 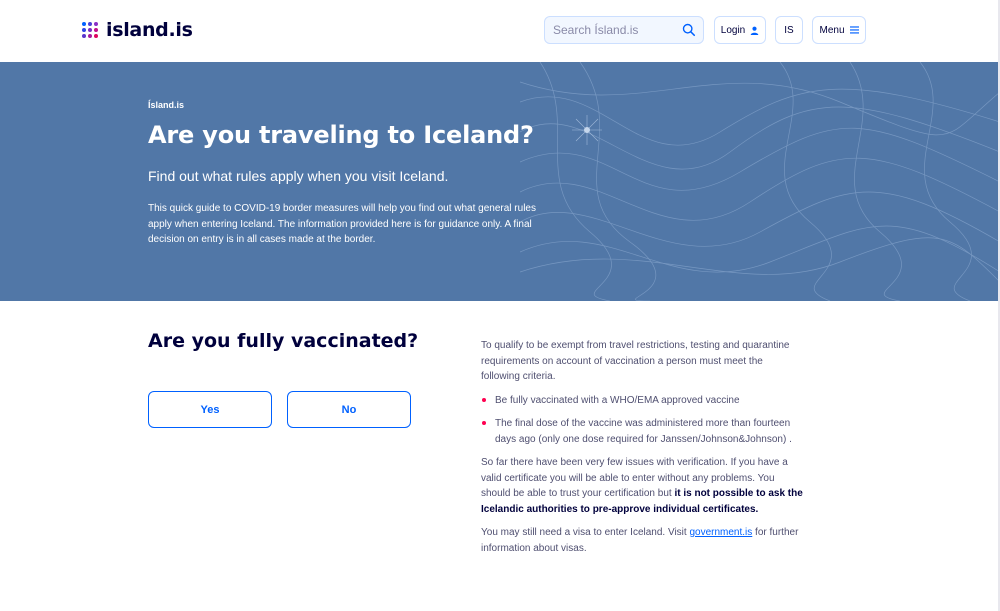 I want to click on island-logo: island.is, so click(x=137, y=30).